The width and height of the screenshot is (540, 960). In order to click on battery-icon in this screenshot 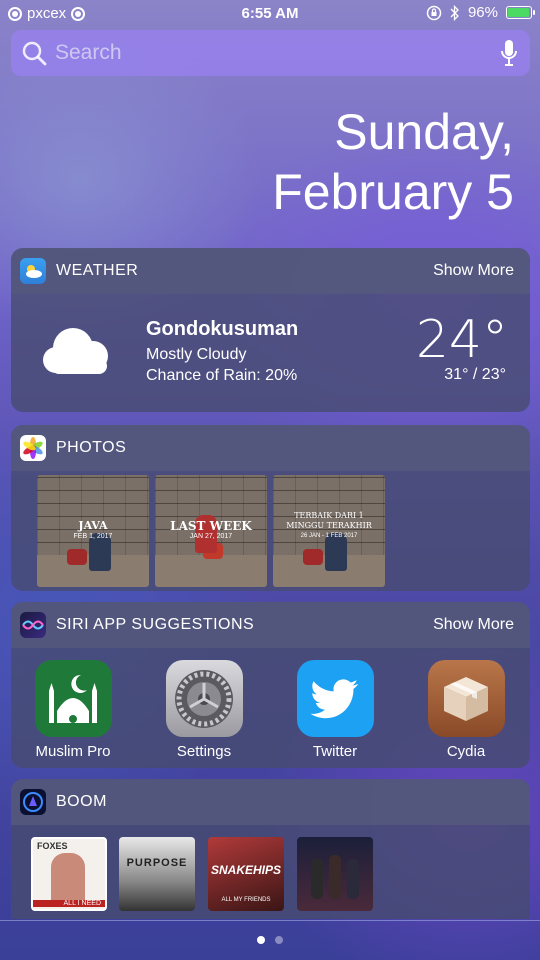, I will do `click(520, 12)`.